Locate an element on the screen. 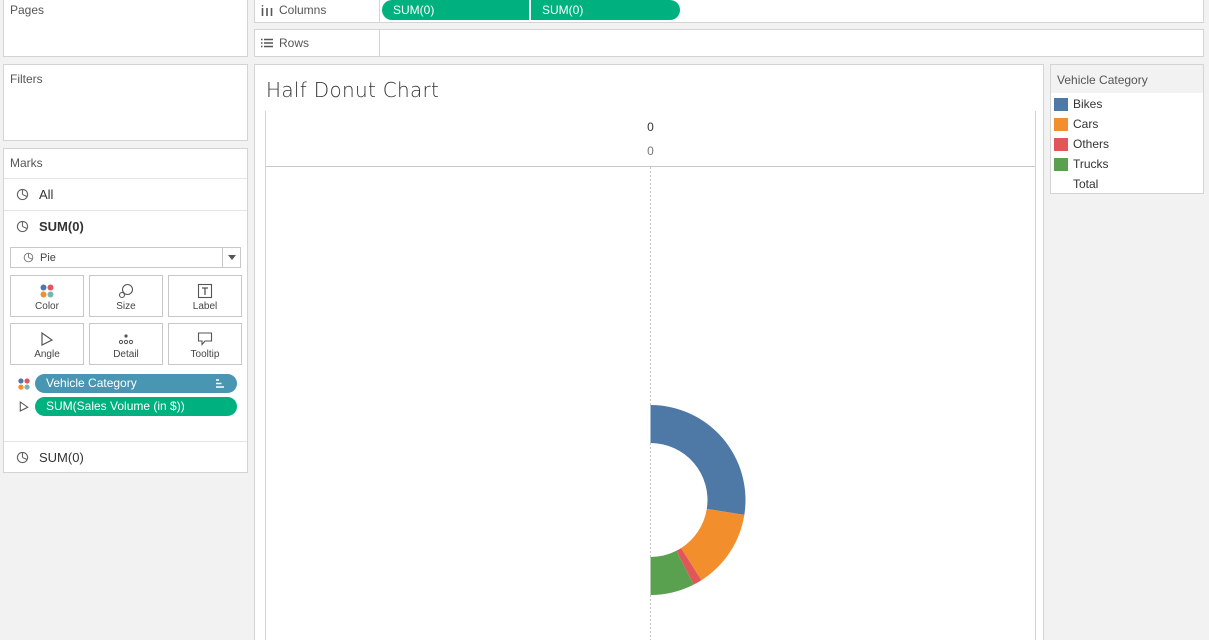  legend-item-trucks: Trucks is located at coordinates (1081, 164).